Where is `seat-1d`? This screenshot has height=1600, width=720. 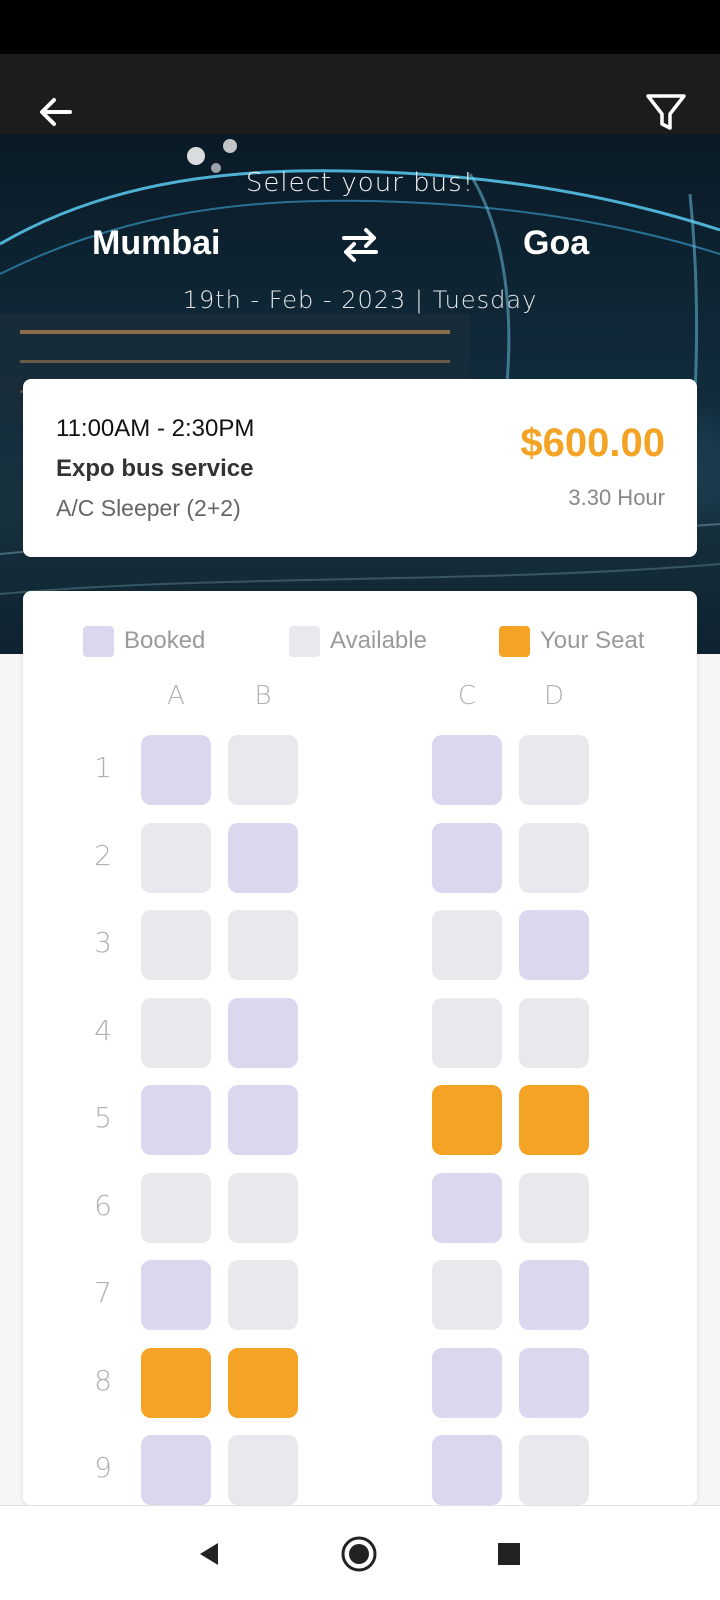 seat-1d is located at coordinates (554, 770).